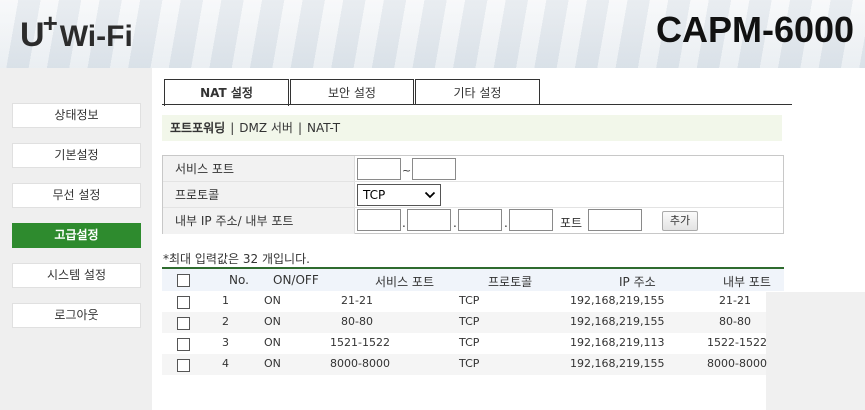  Describe the element at coordinates (360, 342) in the screenshot. I see `cell-service-port: 1521-1522` at that location.